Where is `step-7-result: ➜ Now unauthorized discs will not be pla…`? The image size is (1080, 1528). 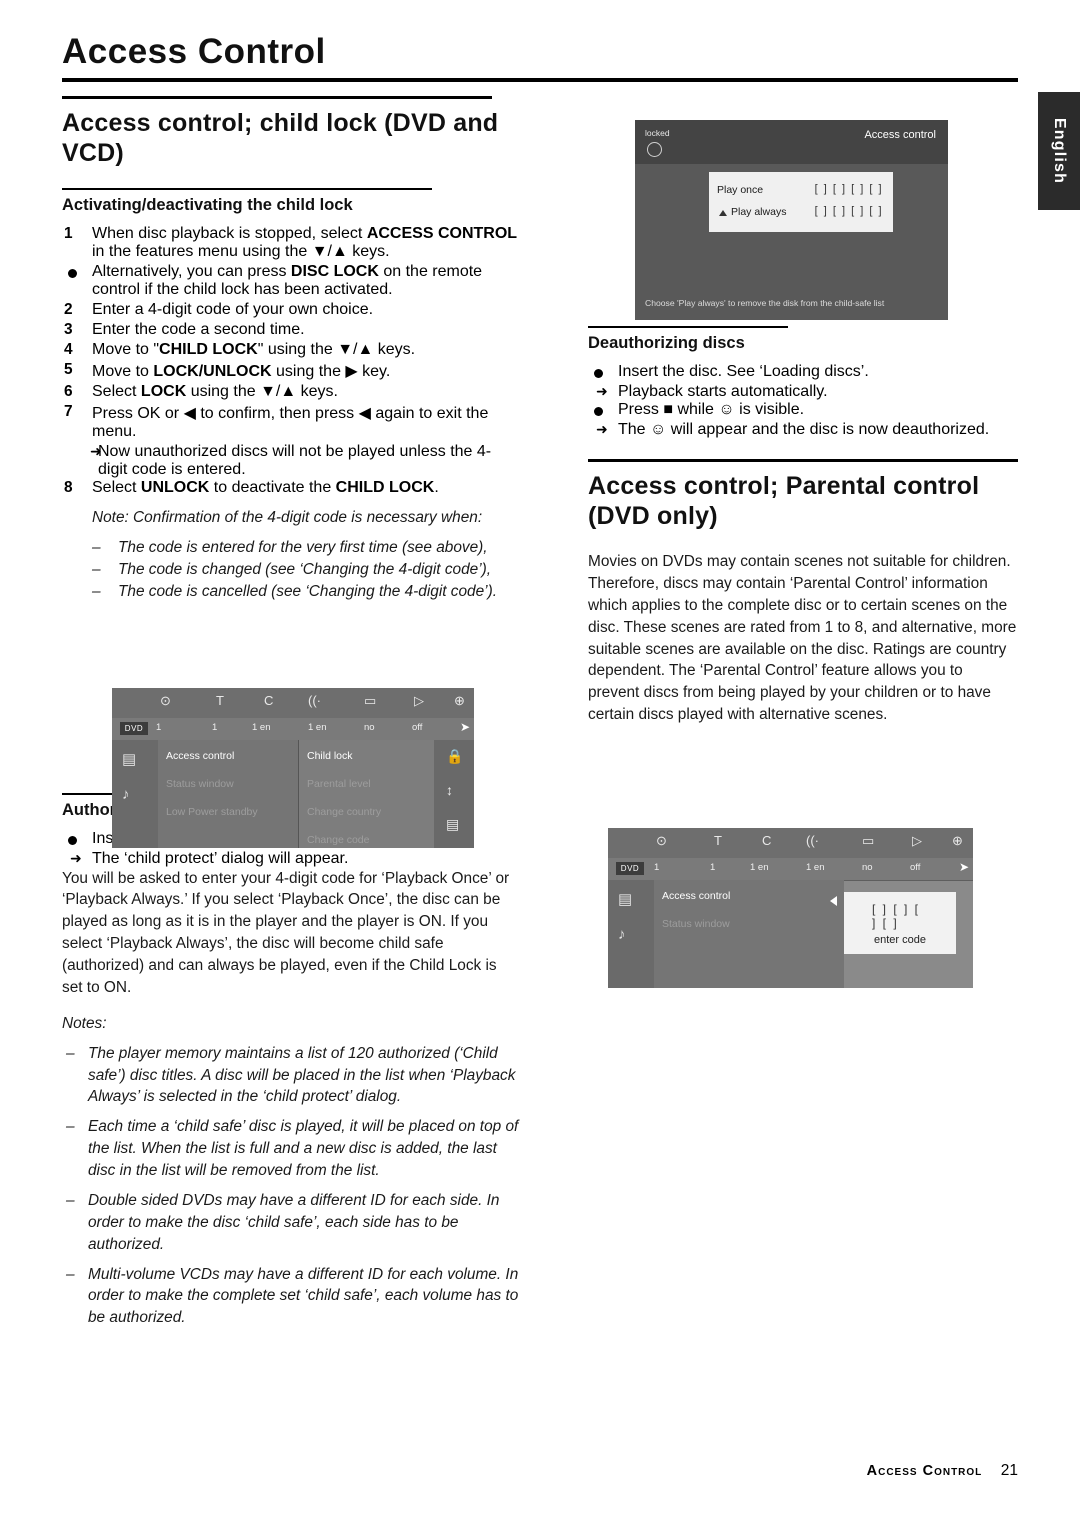 step-7-result: ➜ Now unauthorized discs will not be pla… is located at coordinates (291, 461).